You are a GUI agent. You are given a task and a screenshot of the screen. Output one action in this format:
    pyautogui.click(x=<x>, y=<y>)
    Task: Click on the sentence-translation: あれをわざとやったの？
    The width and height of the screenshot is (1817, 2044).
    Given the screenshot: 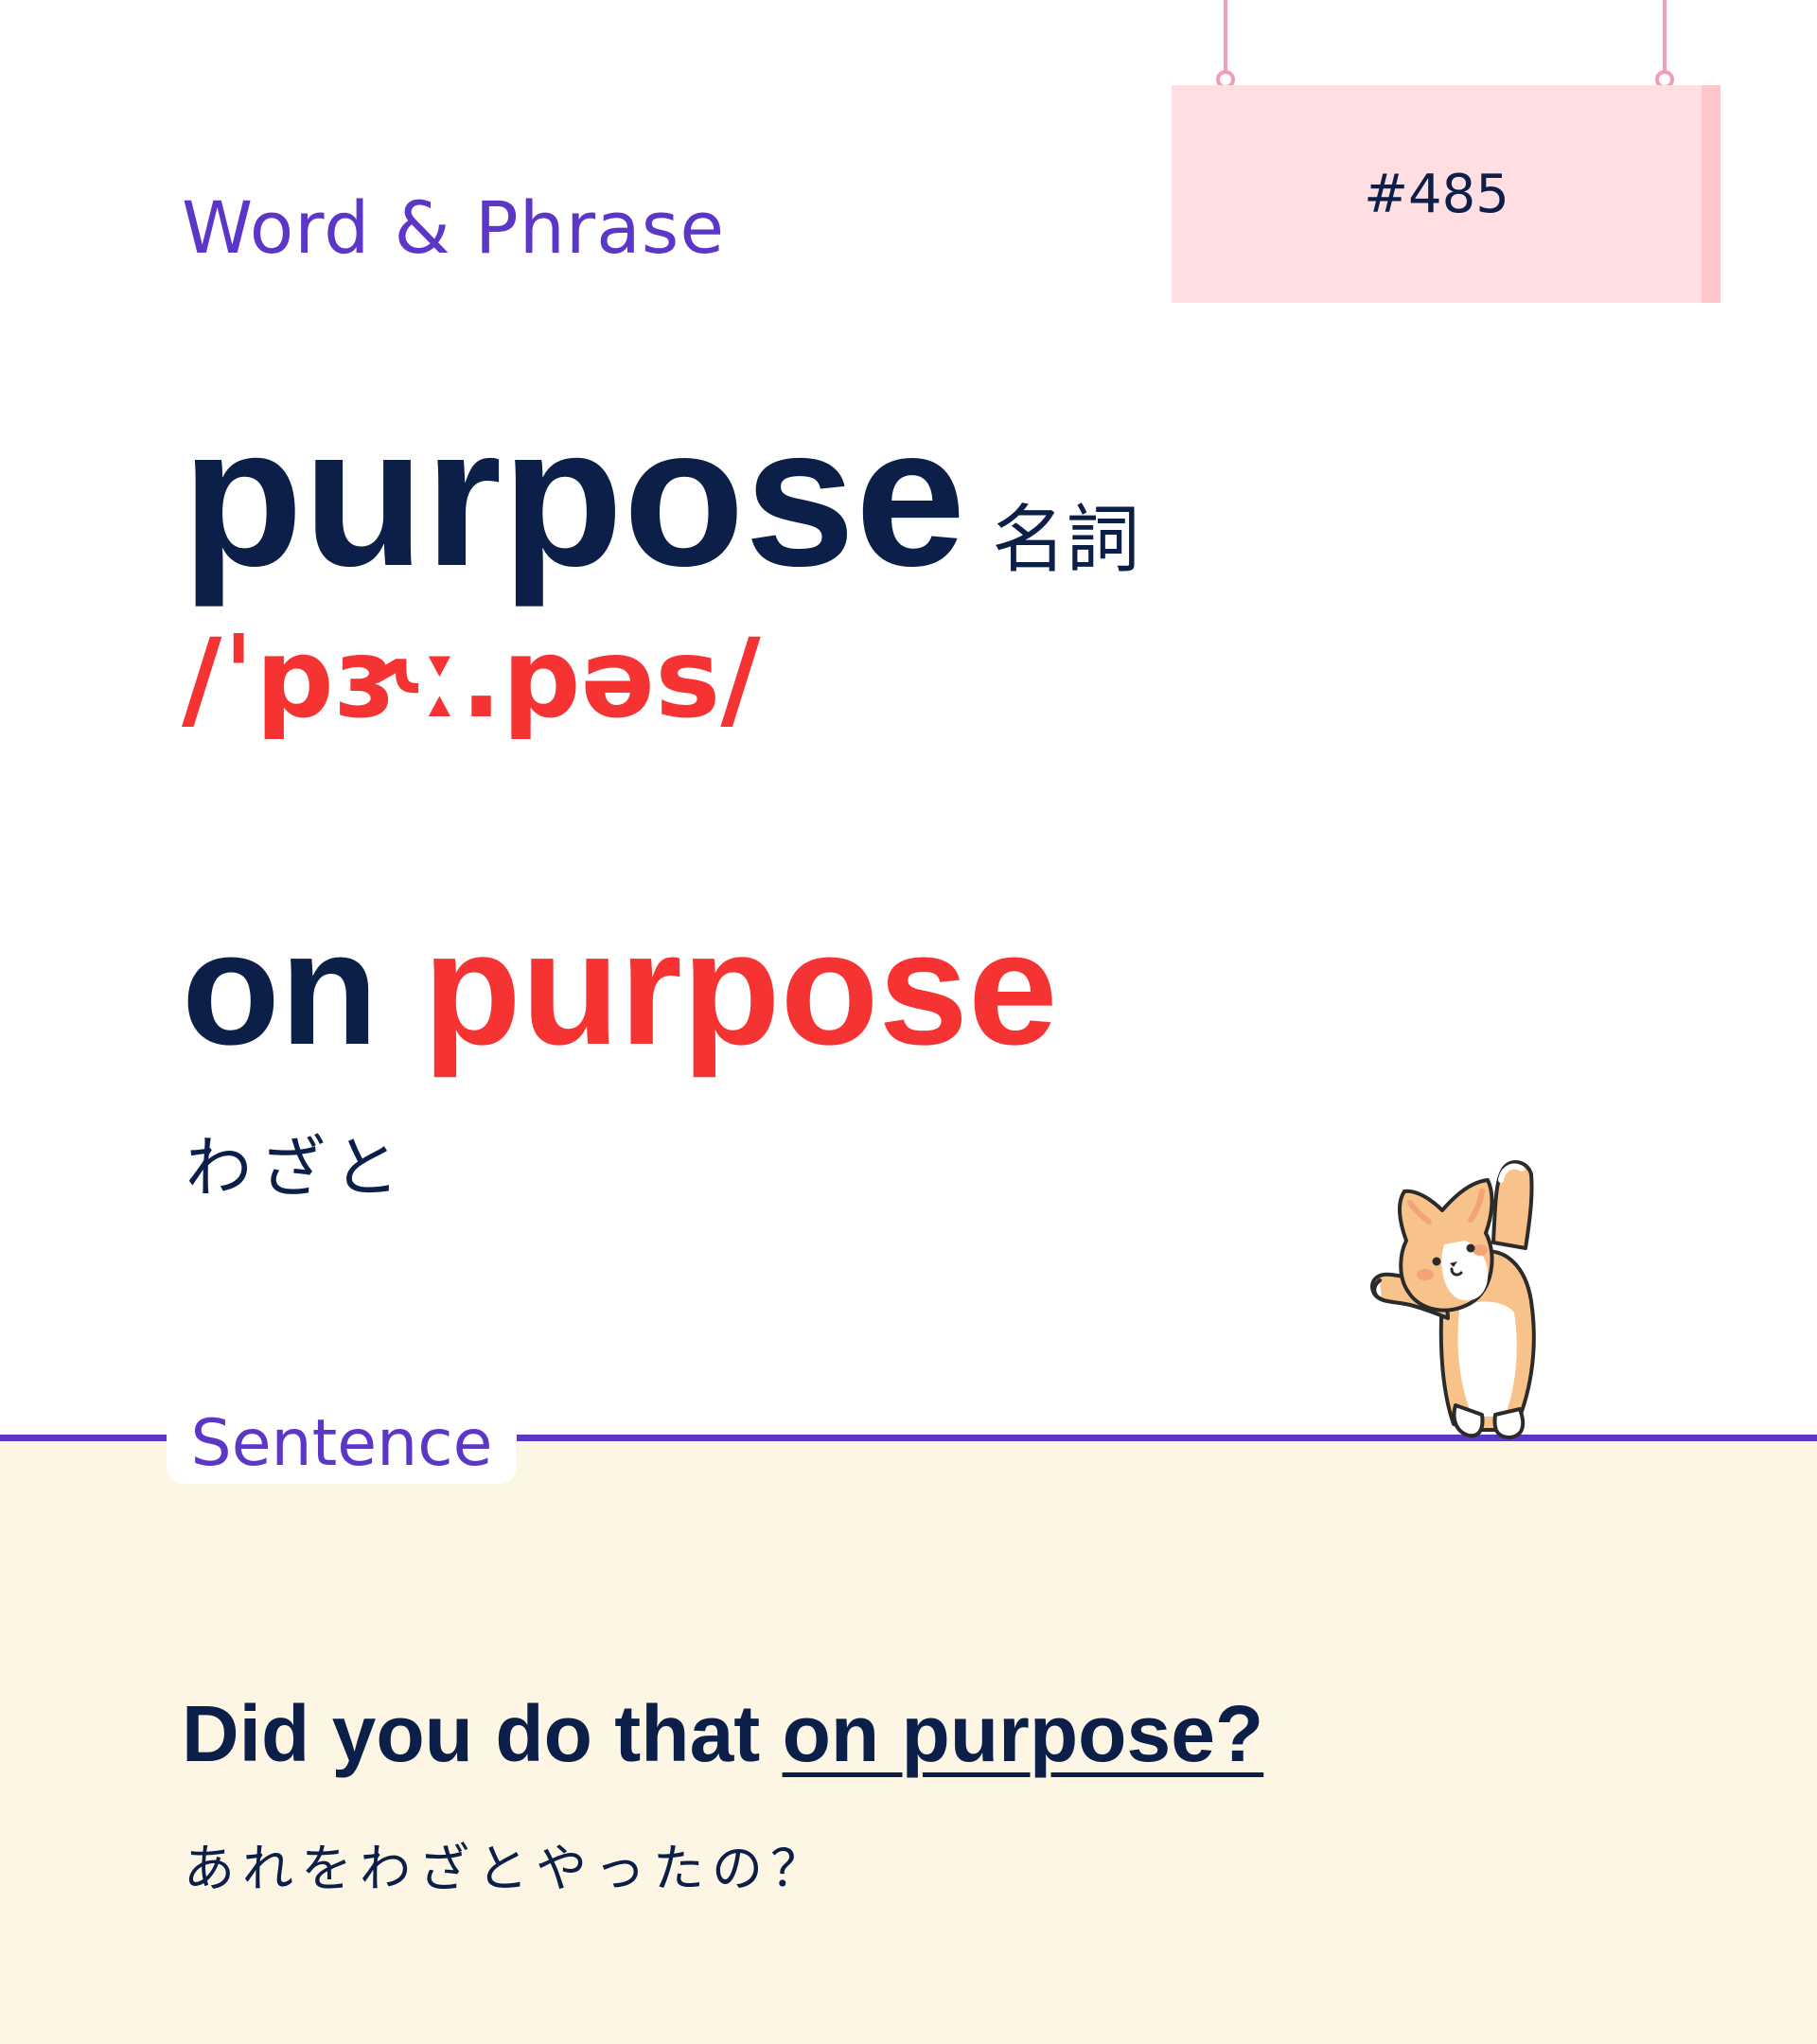 What is the action you would take?
    pyautogui.click(x=507, y=1868)
    